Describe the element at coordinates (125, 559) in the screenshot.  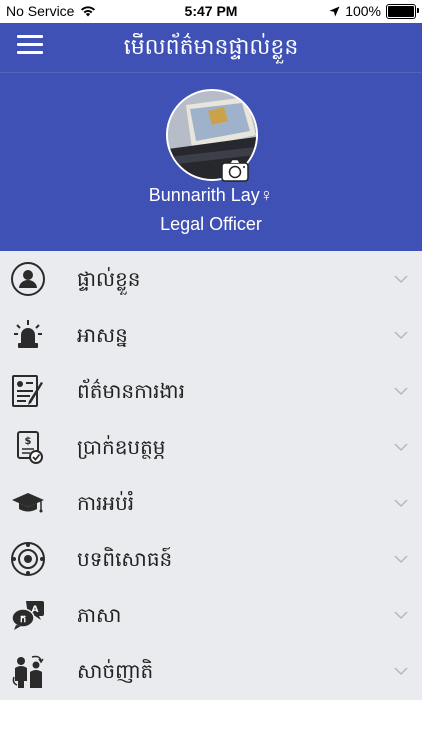
I see `menu-label-experience: បទពិសោធន៍` at that location.